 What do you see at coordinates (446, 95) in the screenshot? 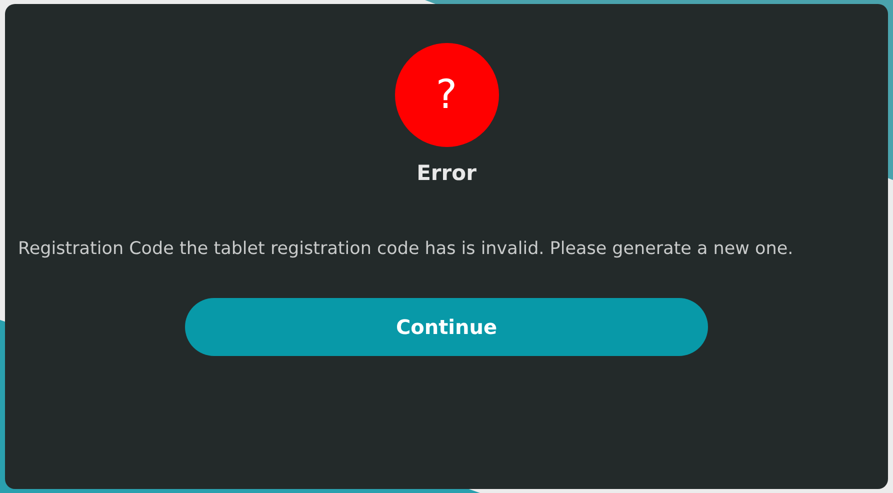
I see `error-icon: ?` at bounding box center [446, 95].